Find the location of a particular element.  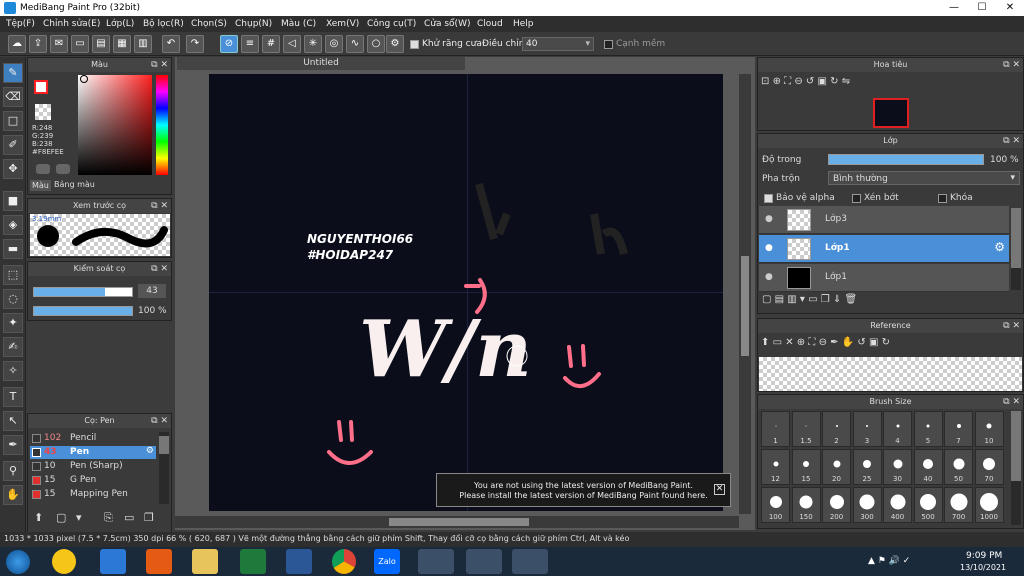

menu-window: Cửa sổ(W) is located at coordinates (447, 24).